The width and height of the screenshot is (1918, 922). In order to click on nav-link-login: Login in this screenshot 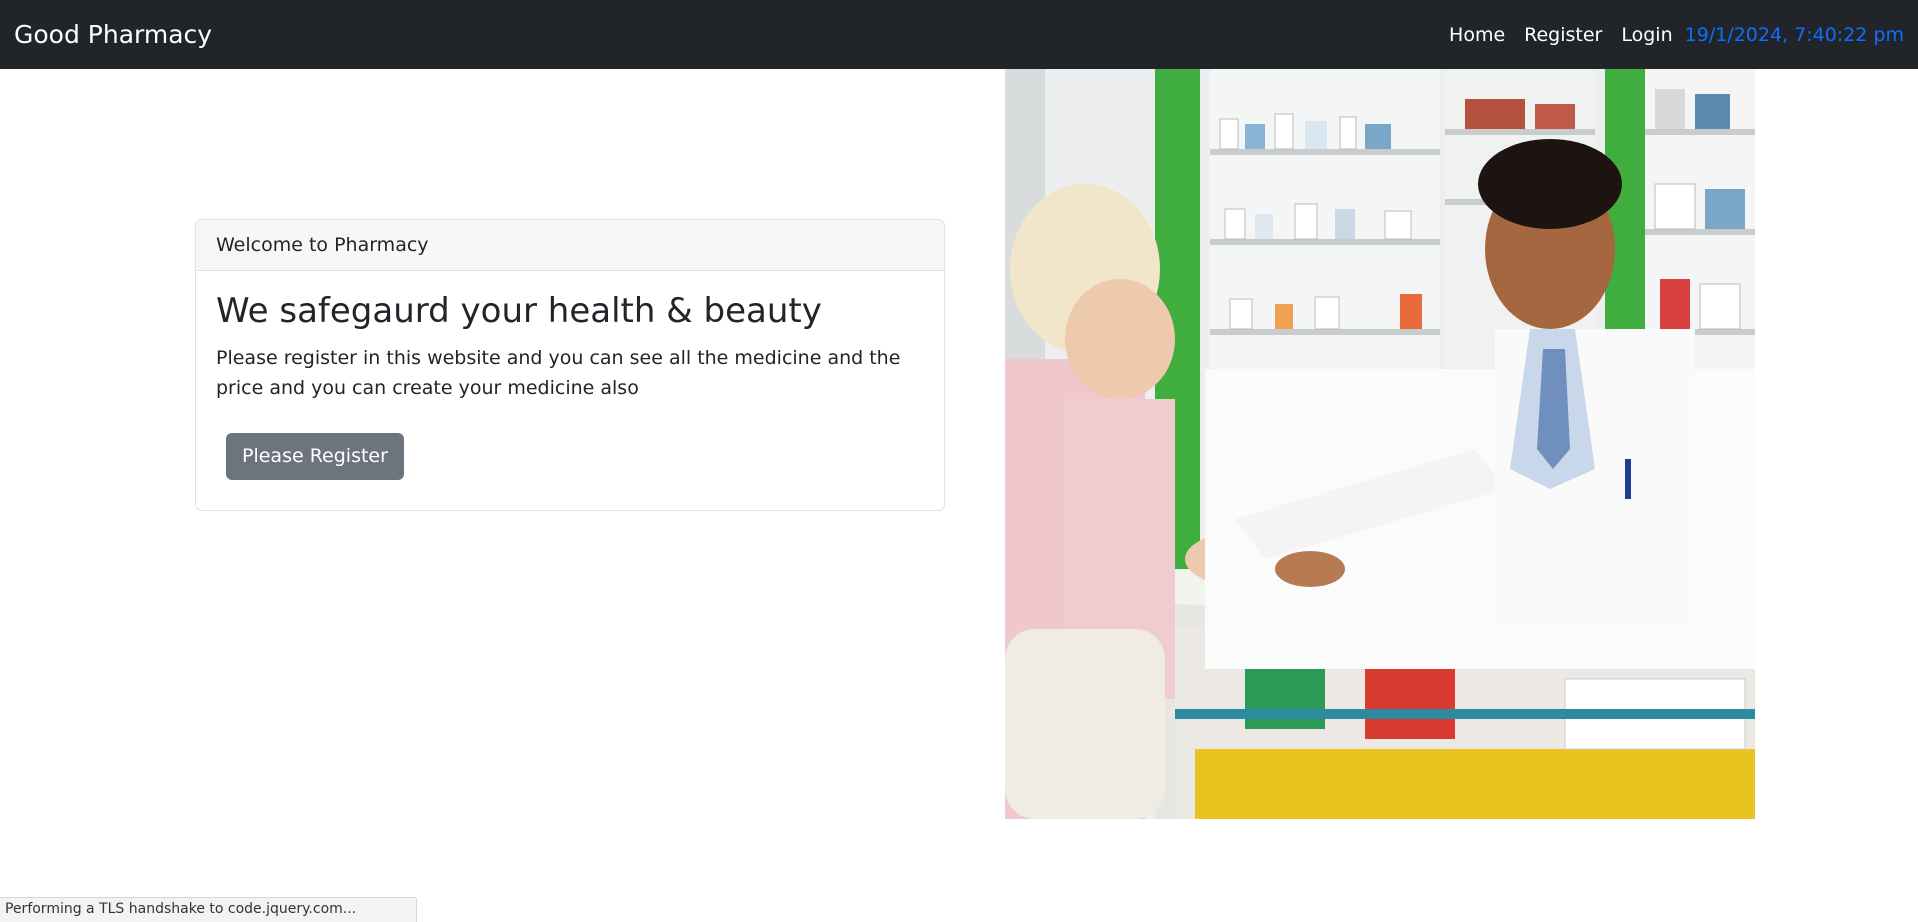, I will do `click(1646, 35)`.